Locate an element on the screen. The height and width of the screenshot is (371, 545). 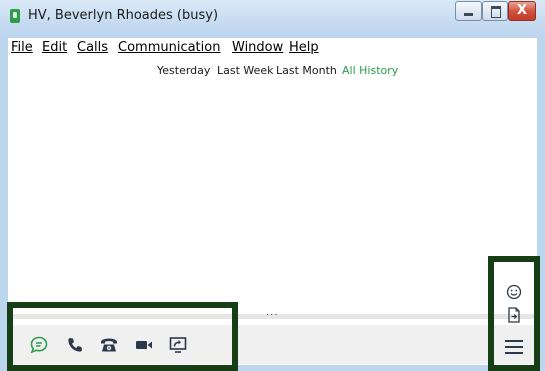
filter-all-history: All History is located at coordinates (370, 70).